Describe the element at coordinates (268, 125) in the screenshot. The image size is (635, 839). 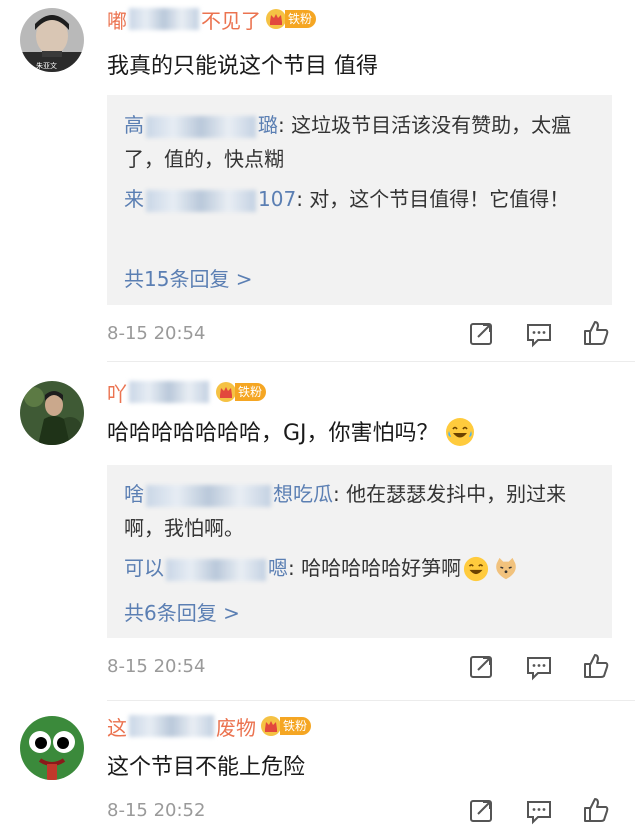
I see `reply-name-suffix: 璐` at that location.